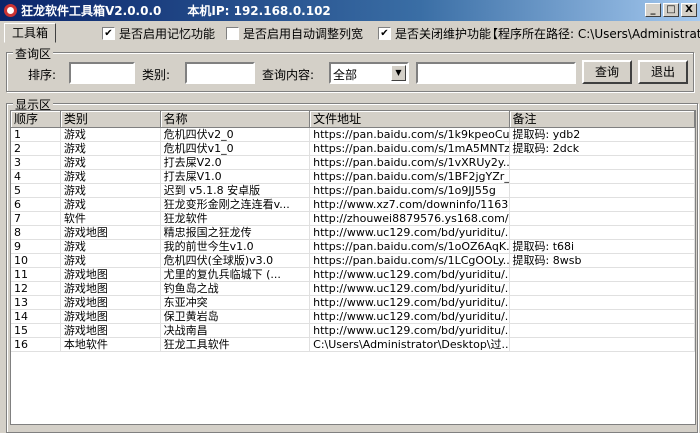 This screenshot has height=433, width=700. I want to click on table-cell: 9, so click(36, 246).